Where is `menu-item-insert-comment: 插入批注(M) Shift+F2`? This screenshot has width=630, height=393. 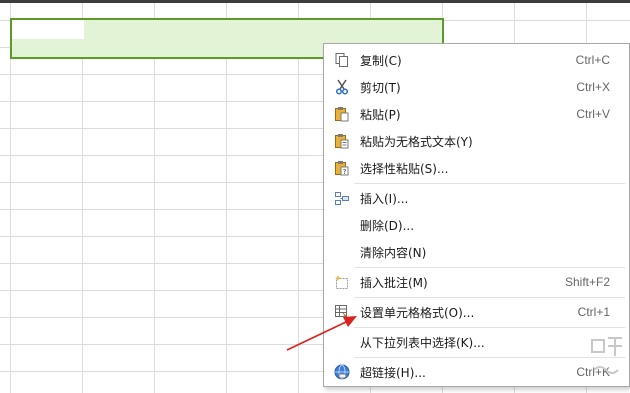 menu-item-insert-comment: 插入批注(M) Shift+F2 is located at coordinates (476, 282).